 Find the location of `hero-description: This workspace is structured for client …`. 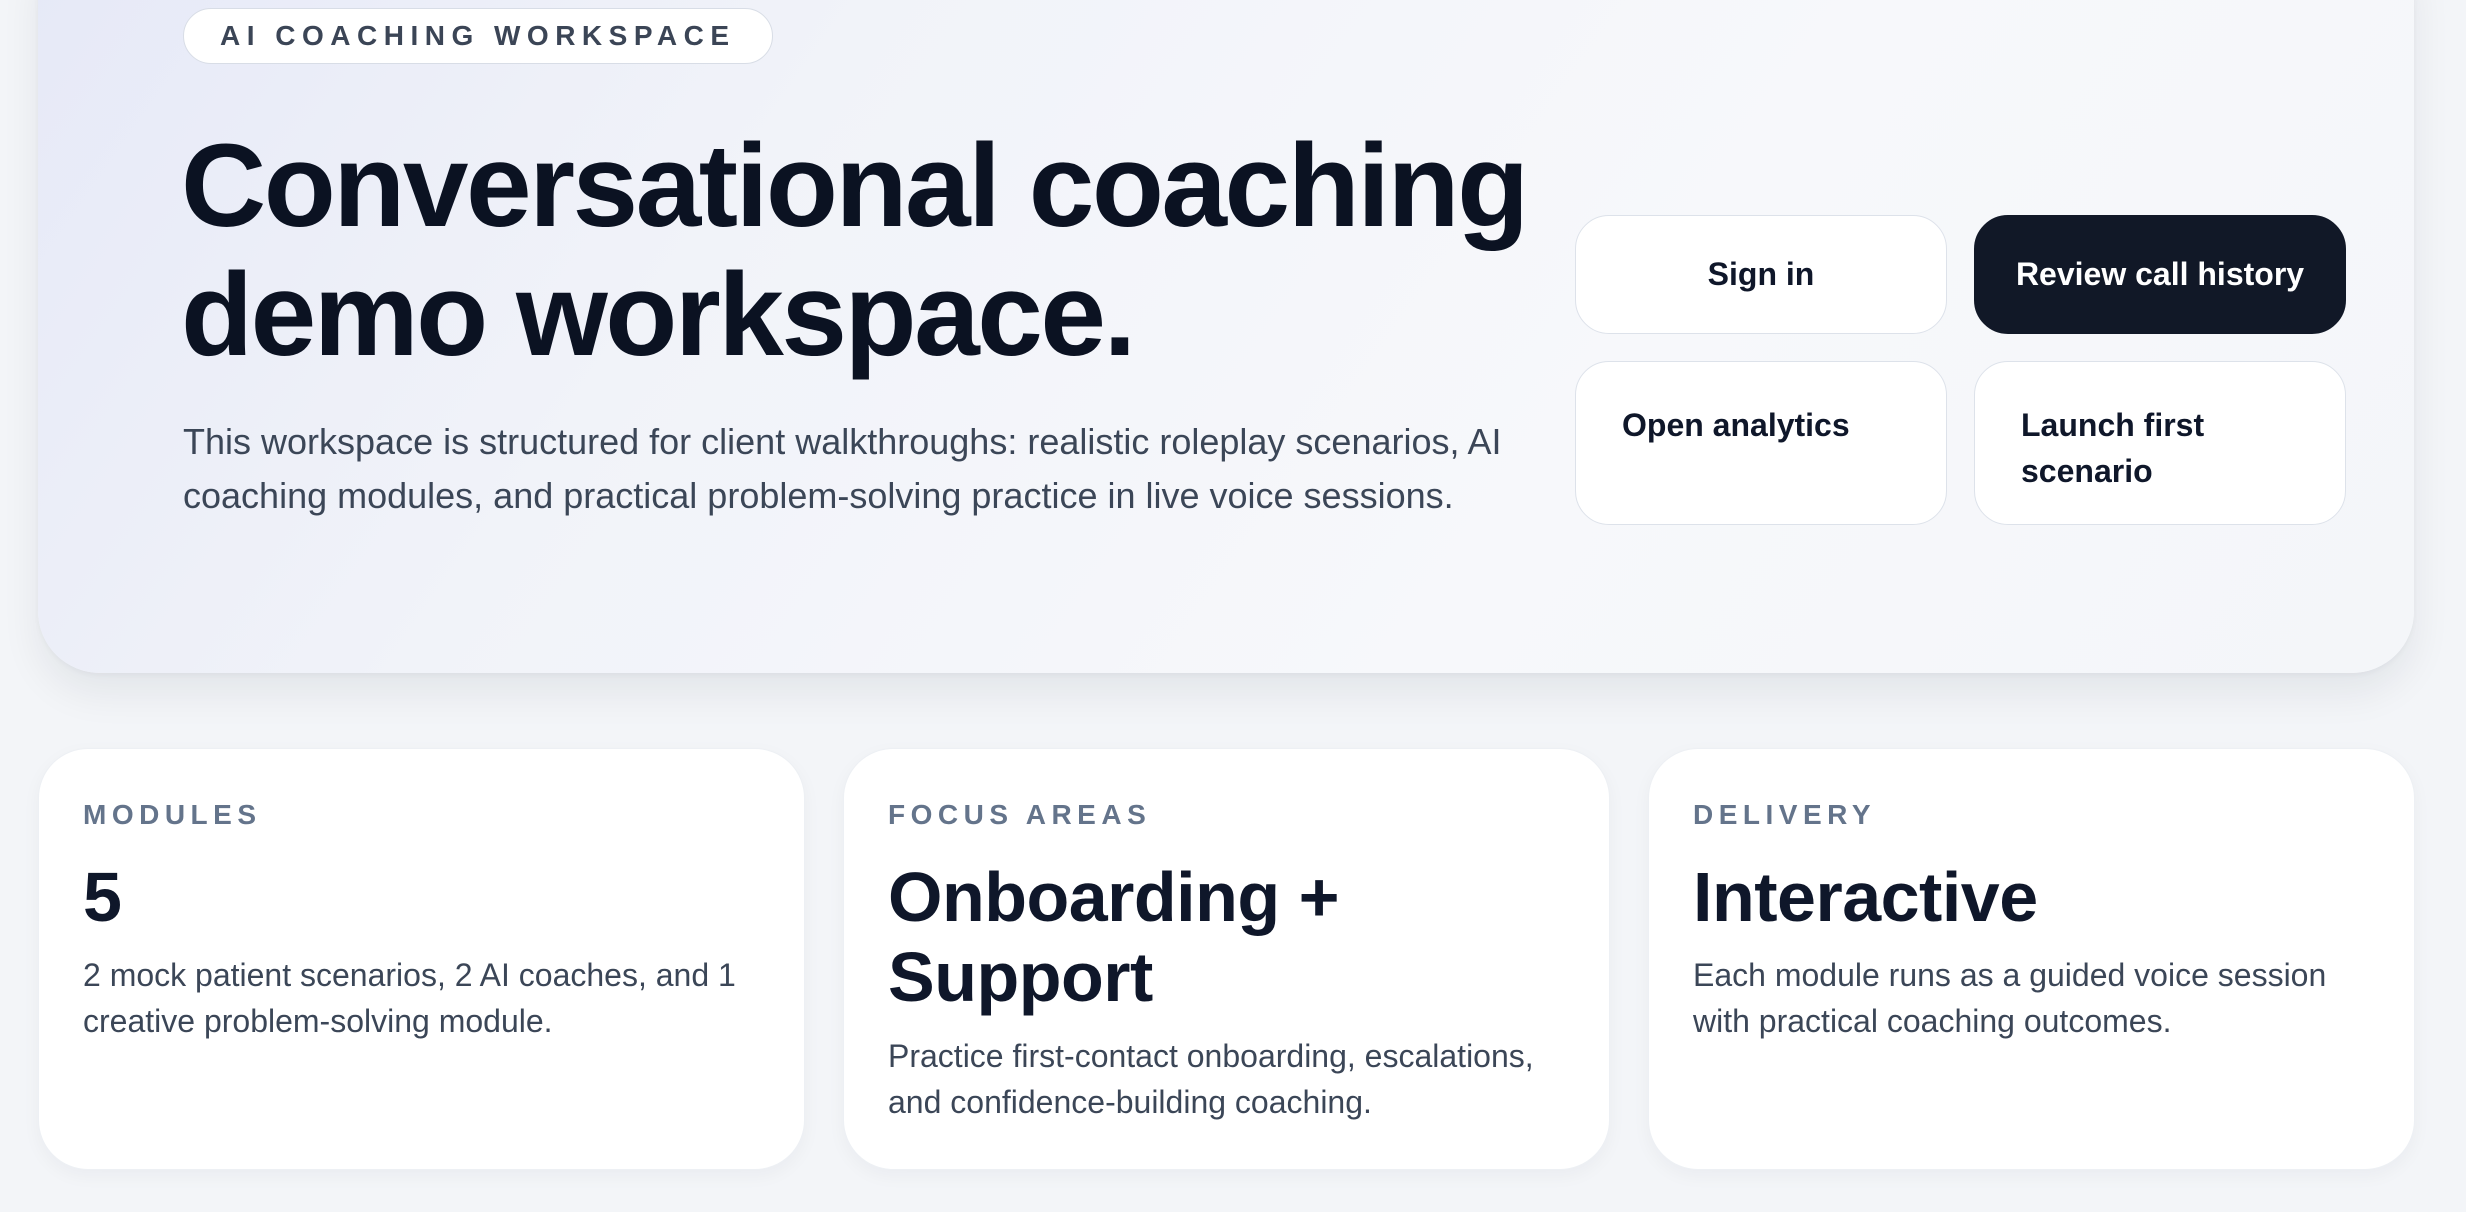

hero-description: This workspace is structured for client … is located at coordinates (842, 468).